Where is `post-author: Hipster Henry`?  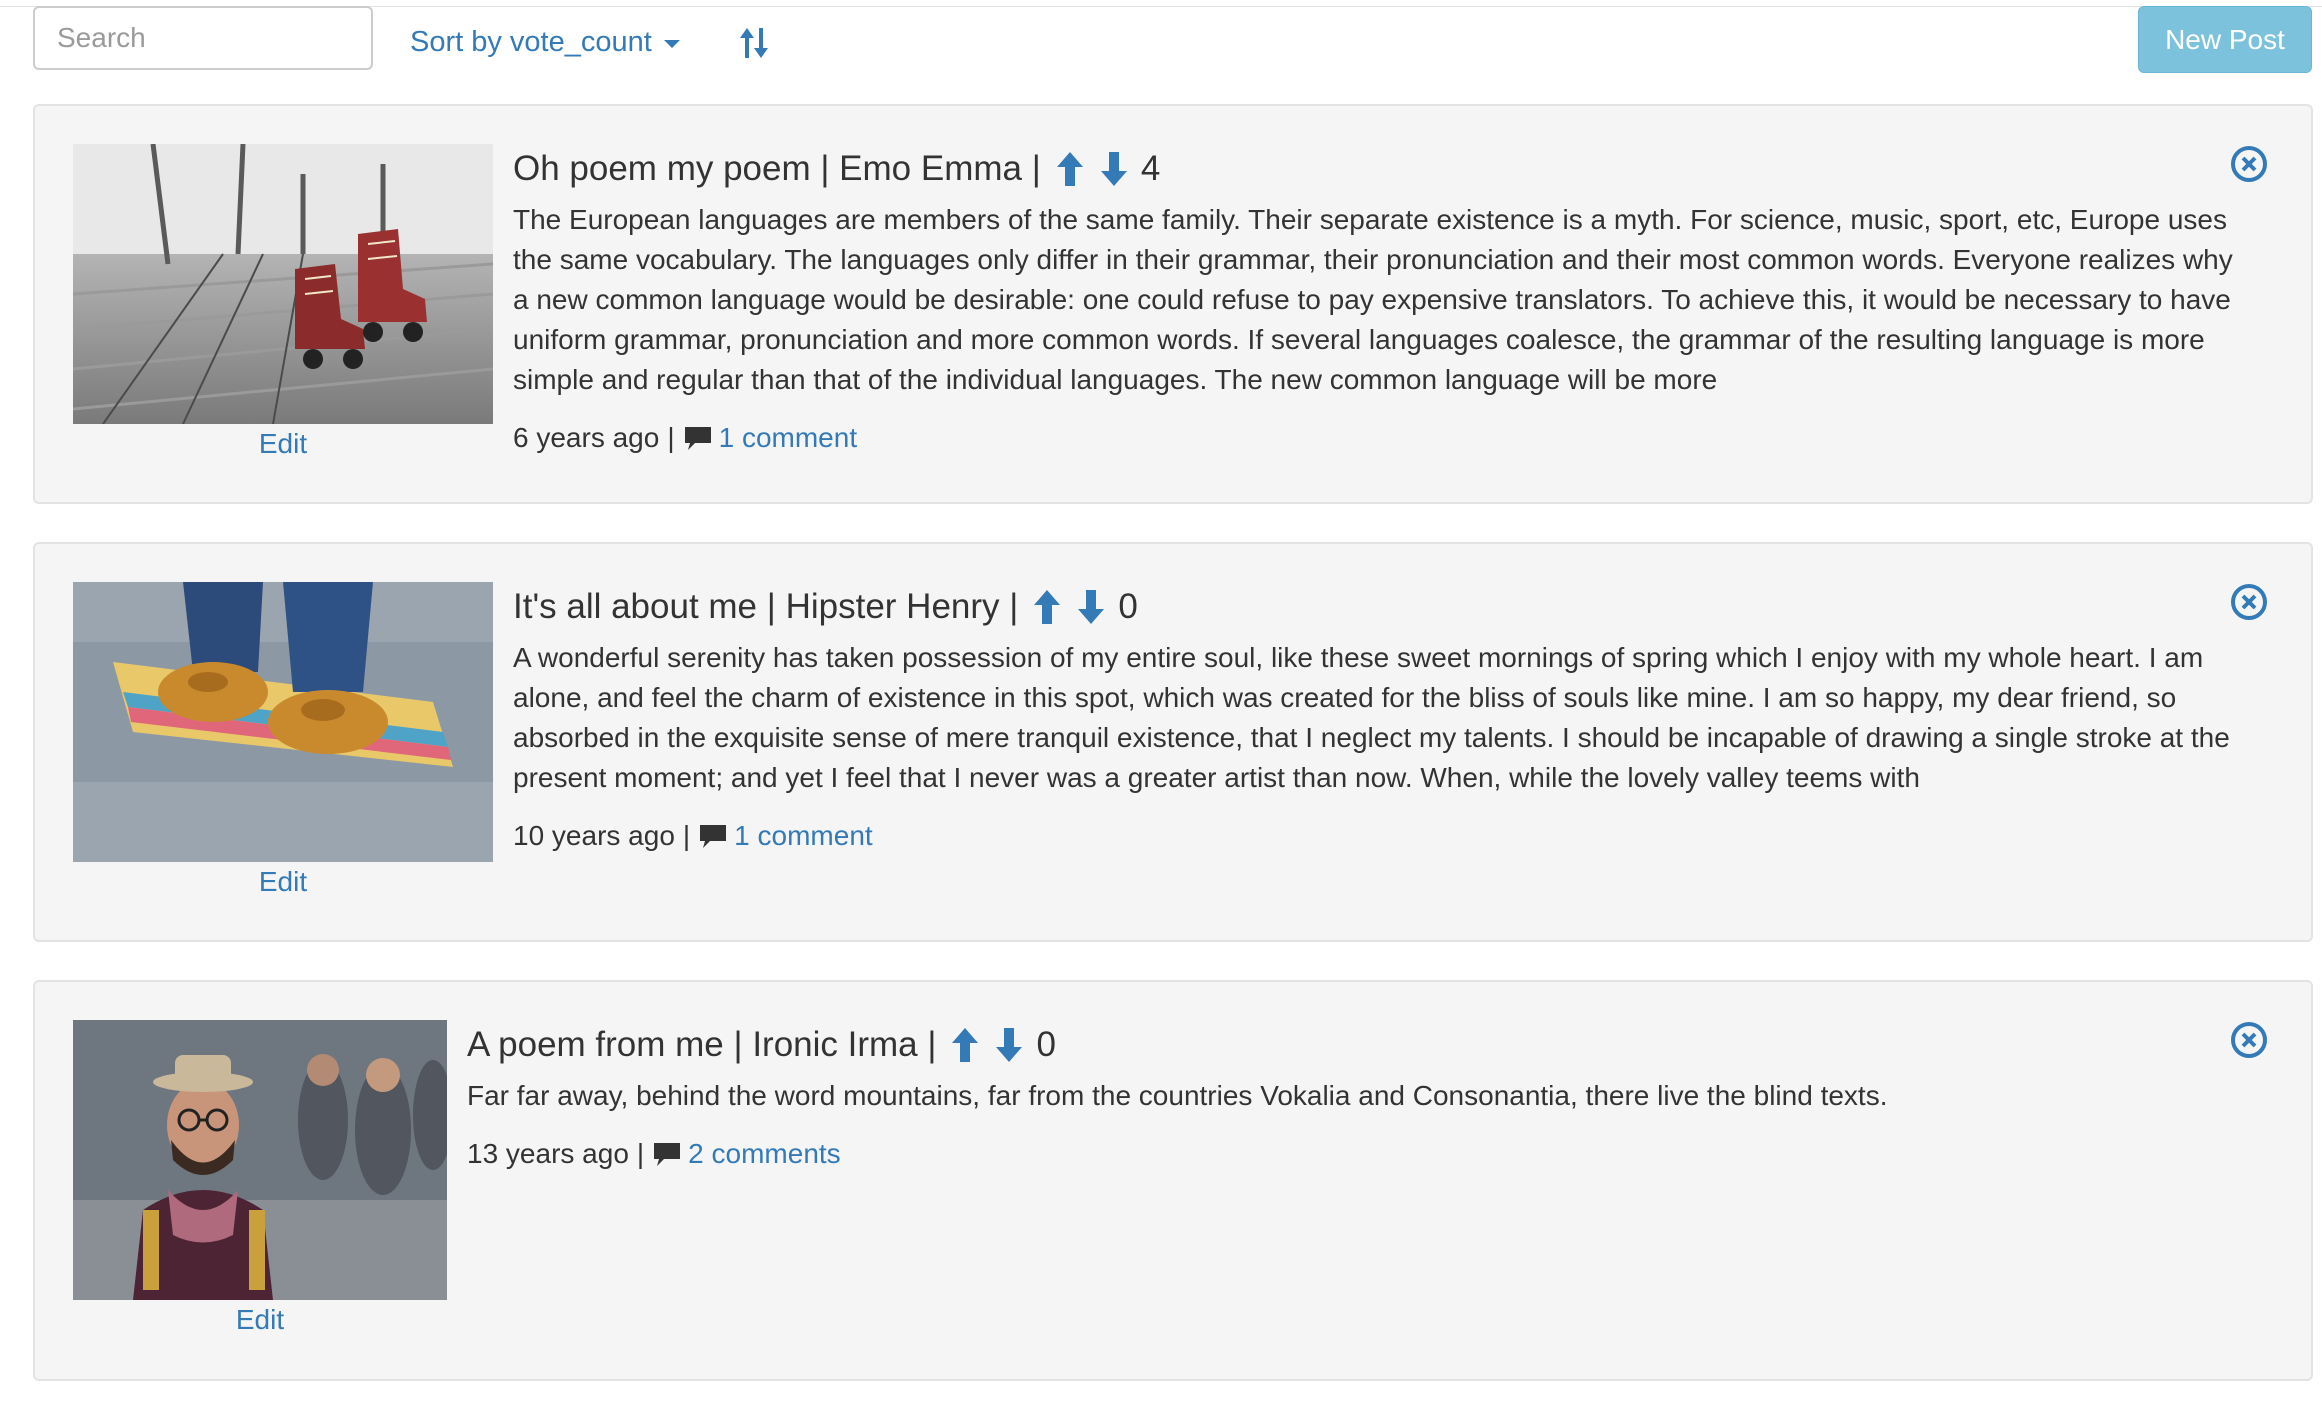
post-author: Hipster Henry is located at coordinates (892, 606).